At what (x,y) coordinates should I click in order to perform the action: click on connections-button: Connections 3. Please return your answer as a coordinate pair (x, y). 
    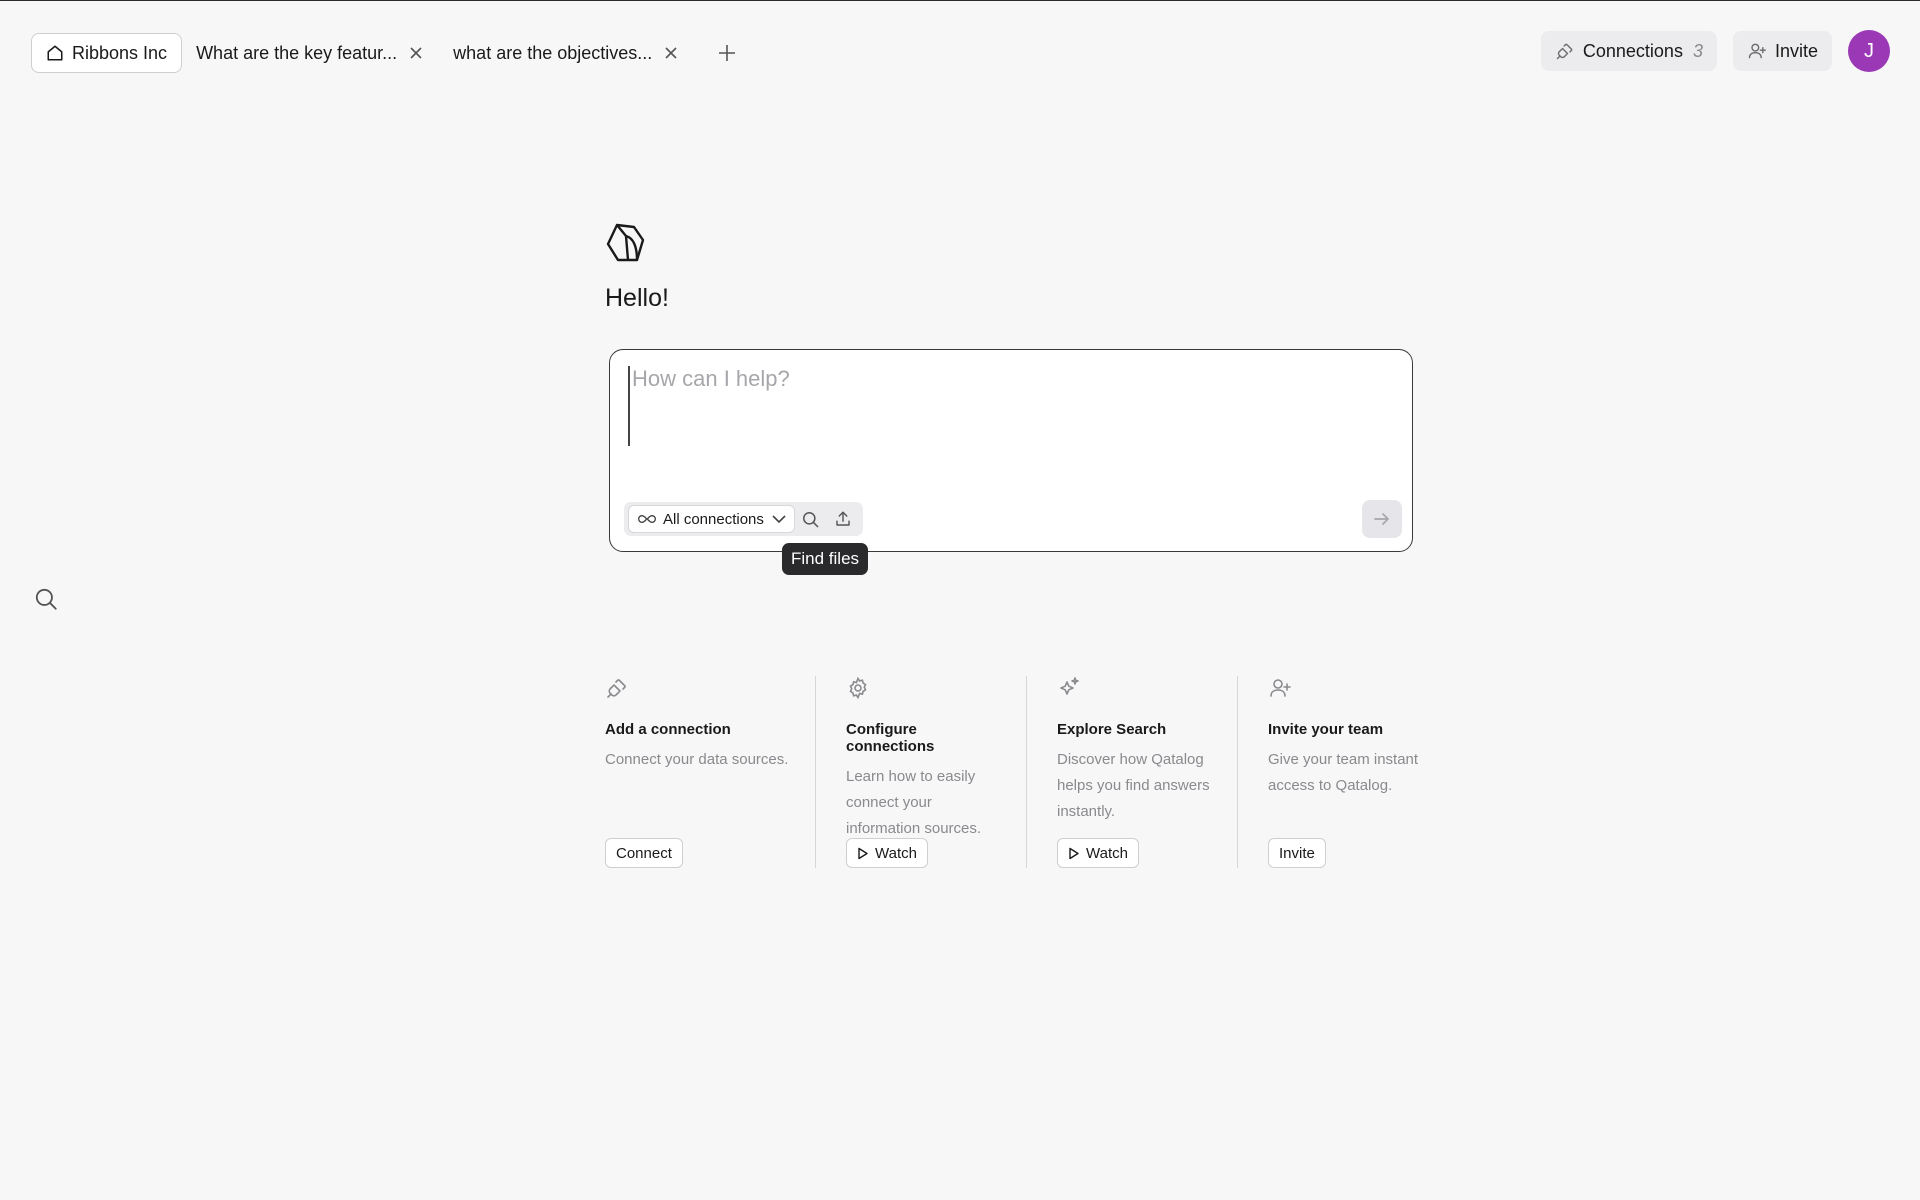
    Looking at the image, I should click on (1628, 51).